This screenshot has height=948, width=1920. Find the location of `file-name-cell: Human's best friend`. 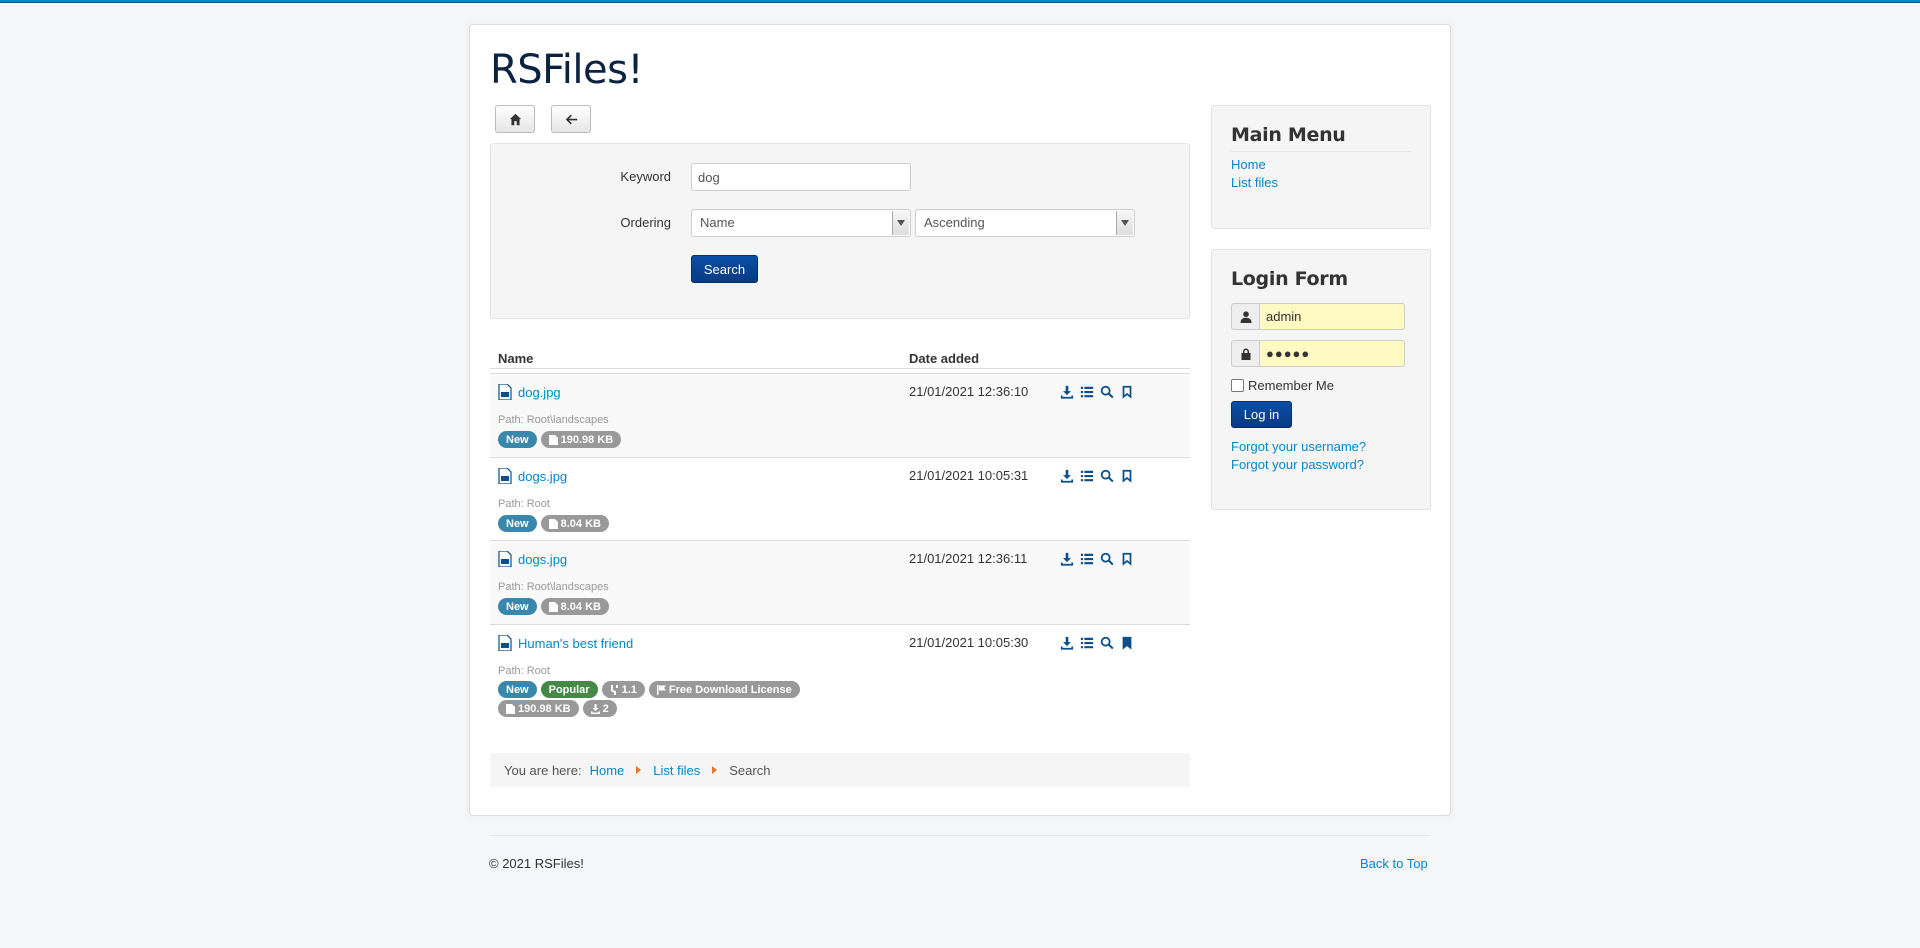

file-name-cell: Human's best friend is located at coordinates (565, 643).